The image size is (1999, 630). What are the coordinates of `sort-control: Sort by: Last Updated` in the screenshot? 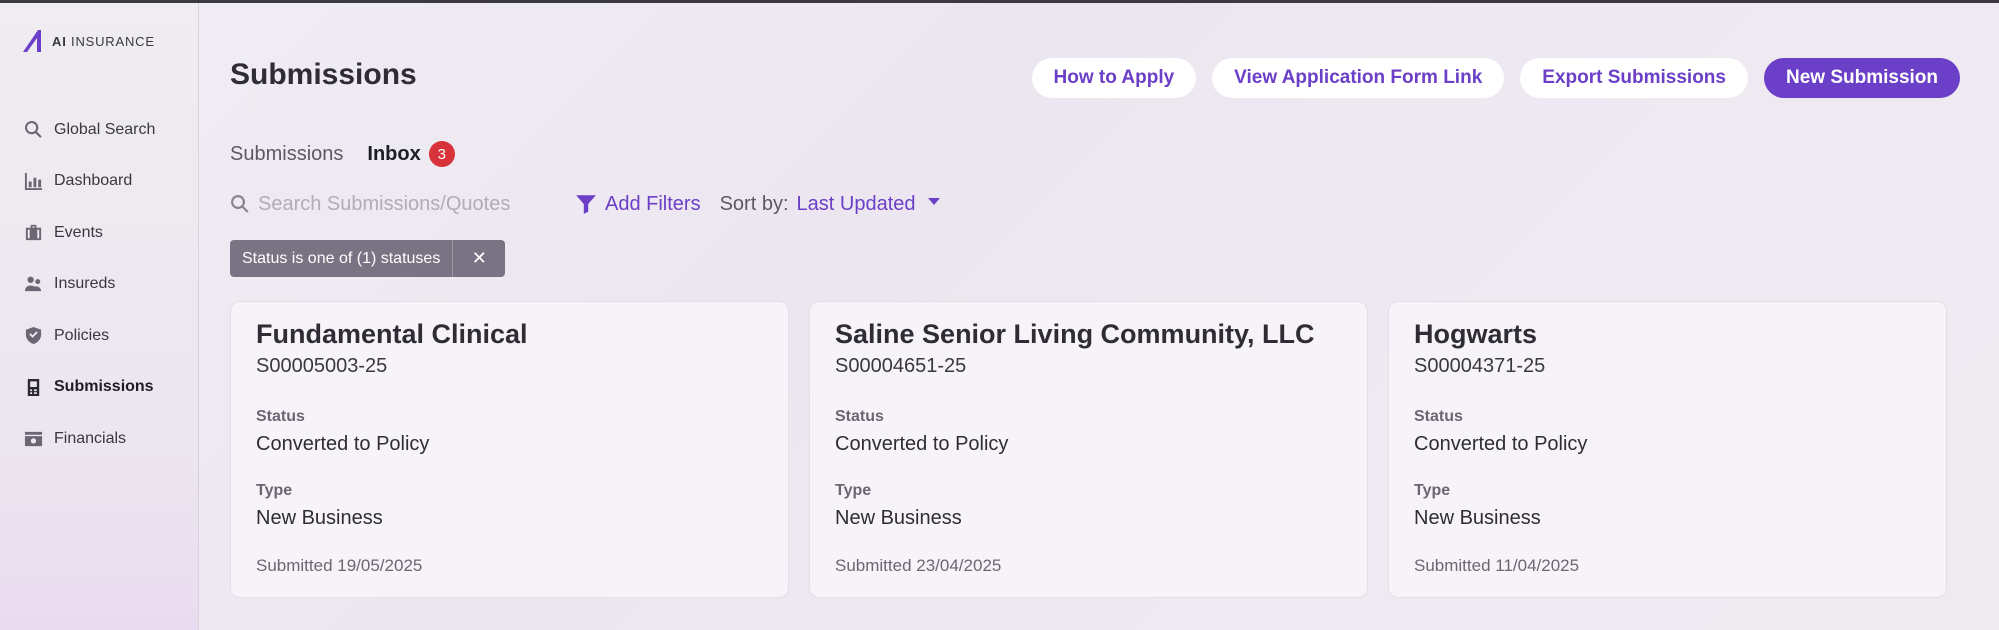 It's located at (830, 204).